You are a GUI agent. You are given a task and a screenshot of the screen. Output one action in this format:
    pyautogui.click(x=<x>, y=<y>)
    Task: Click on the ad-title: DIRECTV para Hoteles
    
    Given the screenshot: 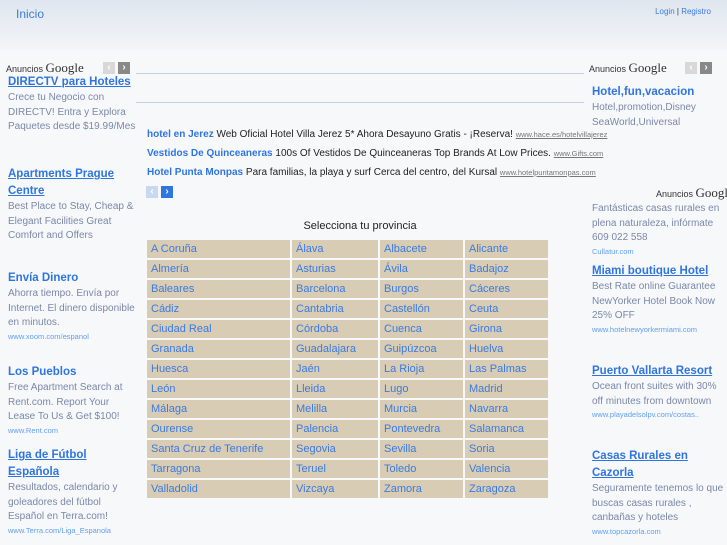 What is the action you would take?
    pyautogui.click(x=72, y=82)
    